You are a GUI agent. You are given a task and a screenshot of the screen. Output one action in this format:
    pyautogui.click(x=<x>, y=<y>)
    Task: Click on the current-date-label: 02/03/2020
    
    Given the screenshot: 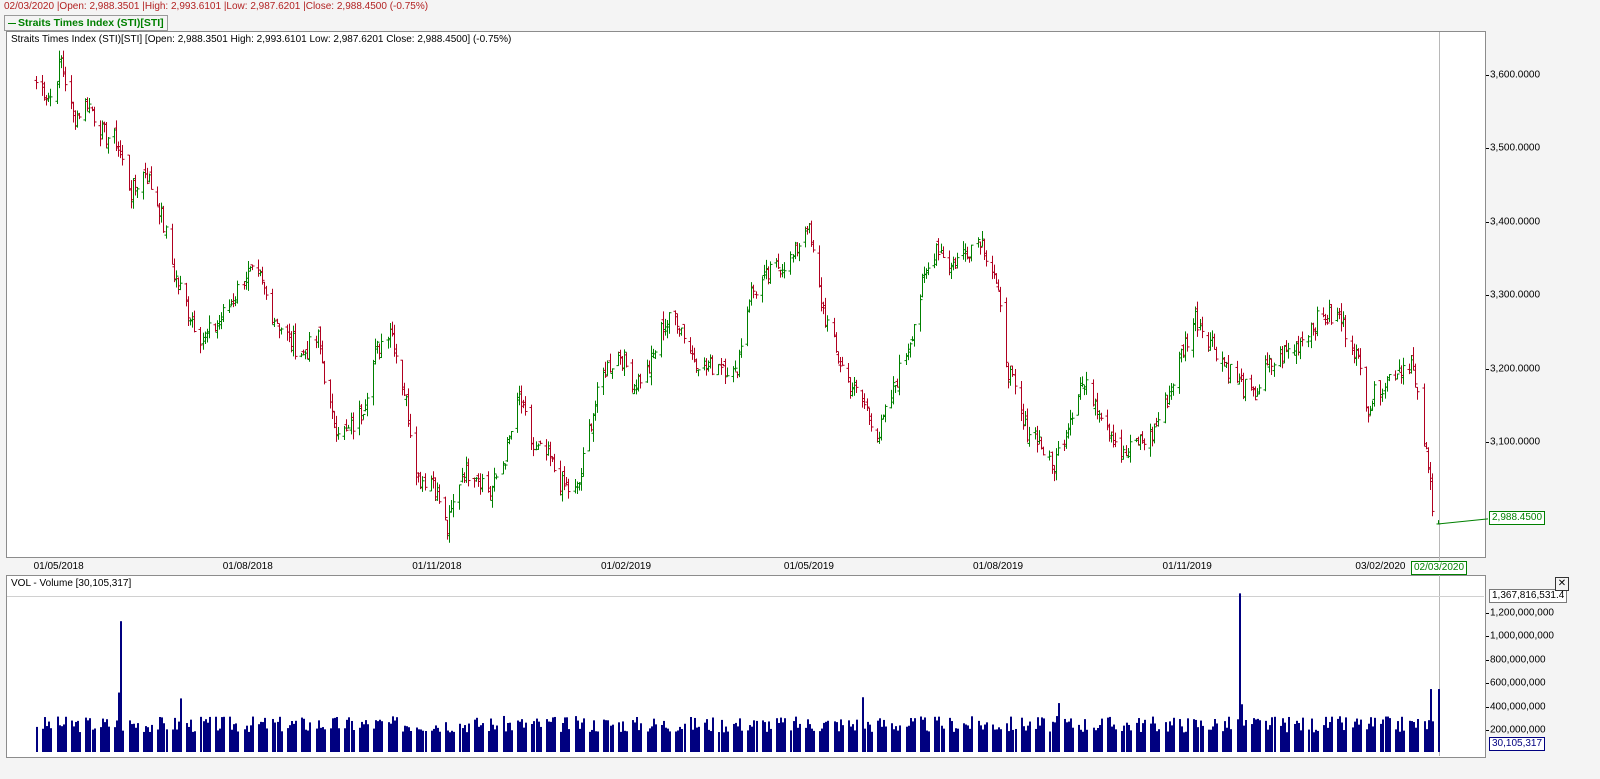 What is the action you would take?
    pyautogui.click(x=1439, y=568)
    